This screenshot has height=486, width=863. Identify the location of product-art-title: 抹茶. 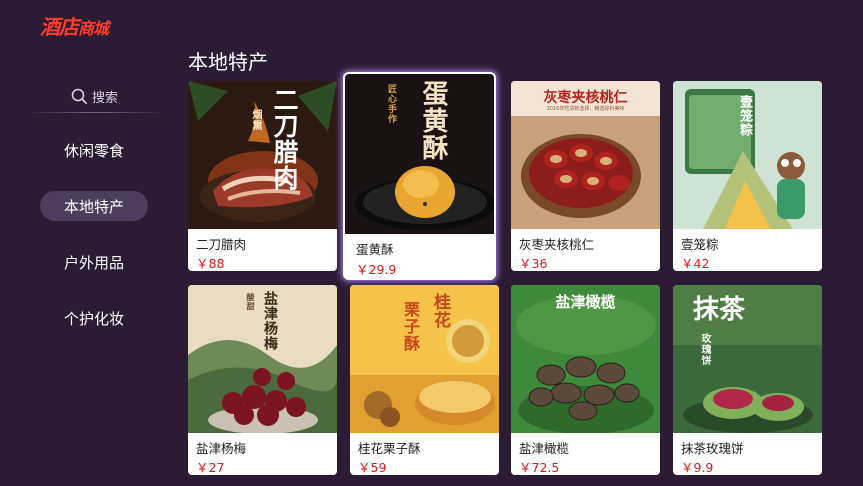
(719, 310).